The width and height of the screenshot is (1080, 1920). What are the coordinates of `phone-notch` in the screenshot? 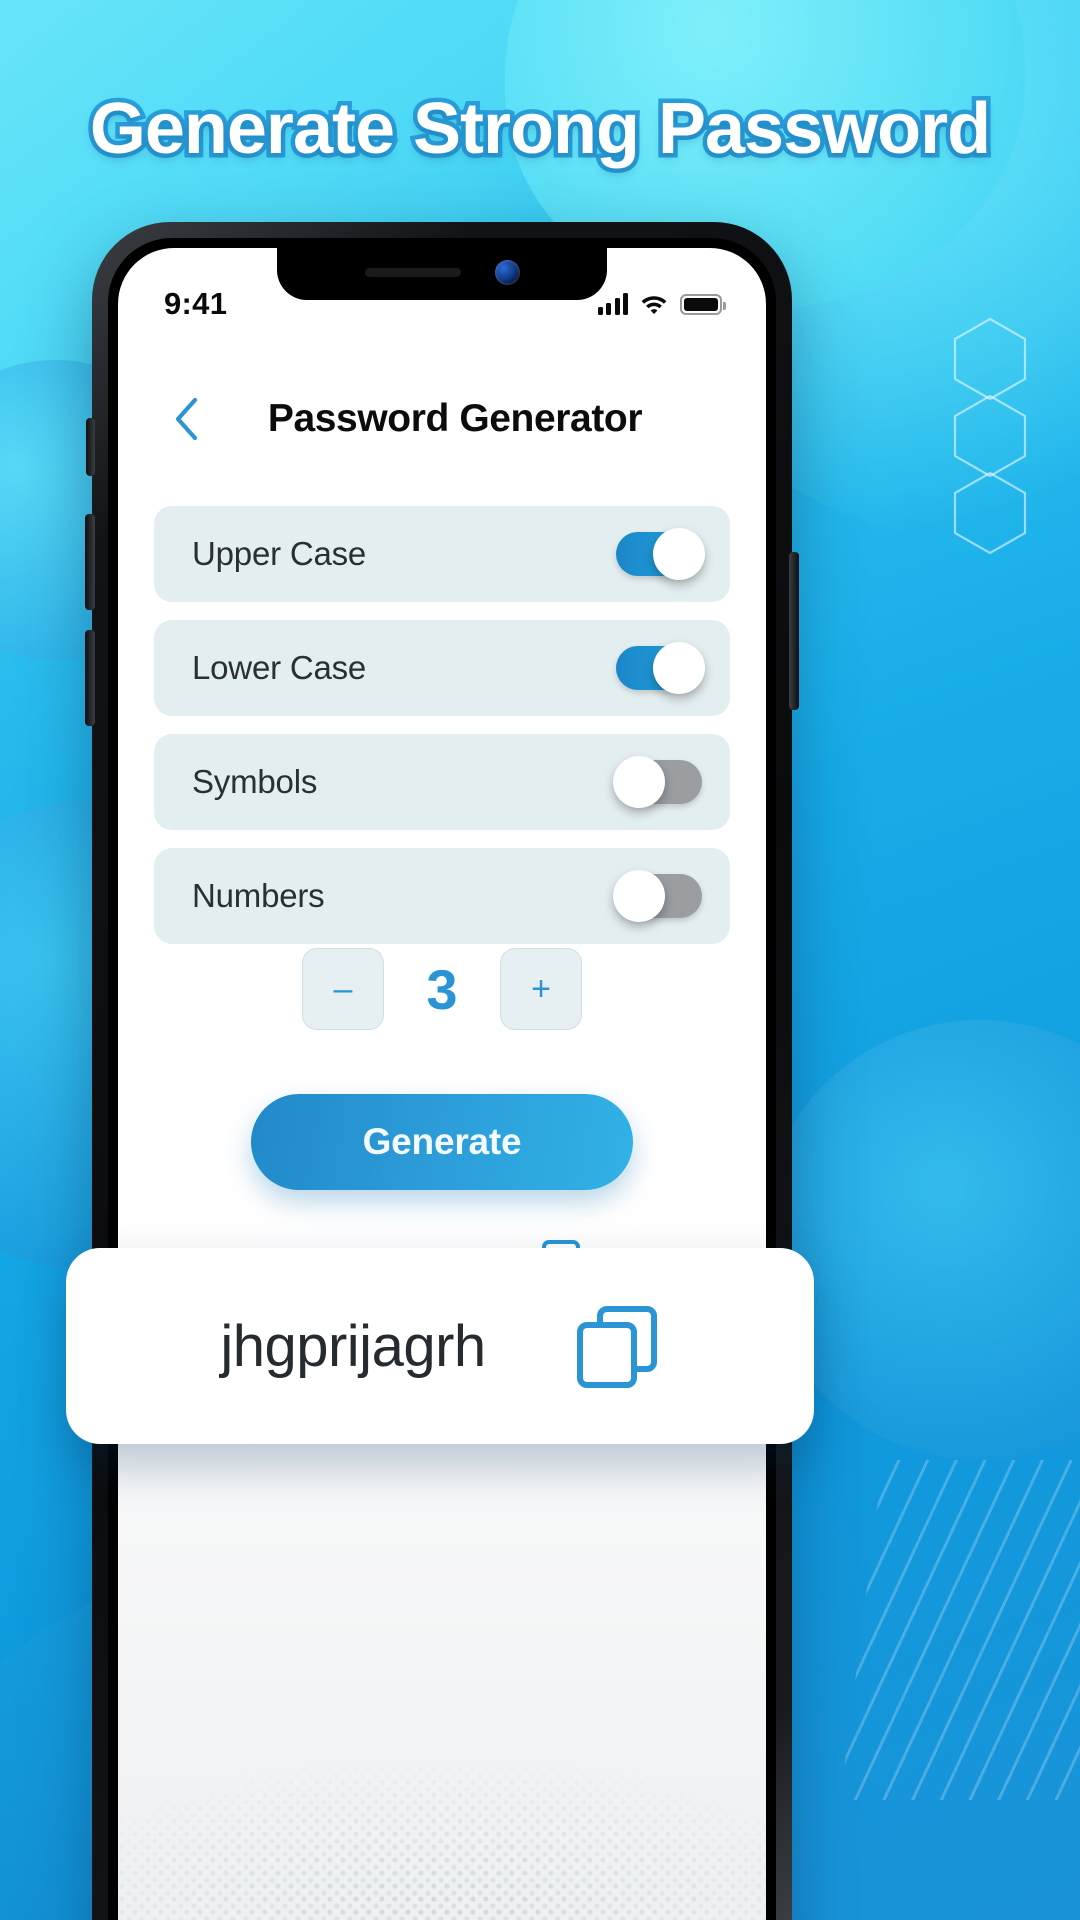 It's located at (442, 274).